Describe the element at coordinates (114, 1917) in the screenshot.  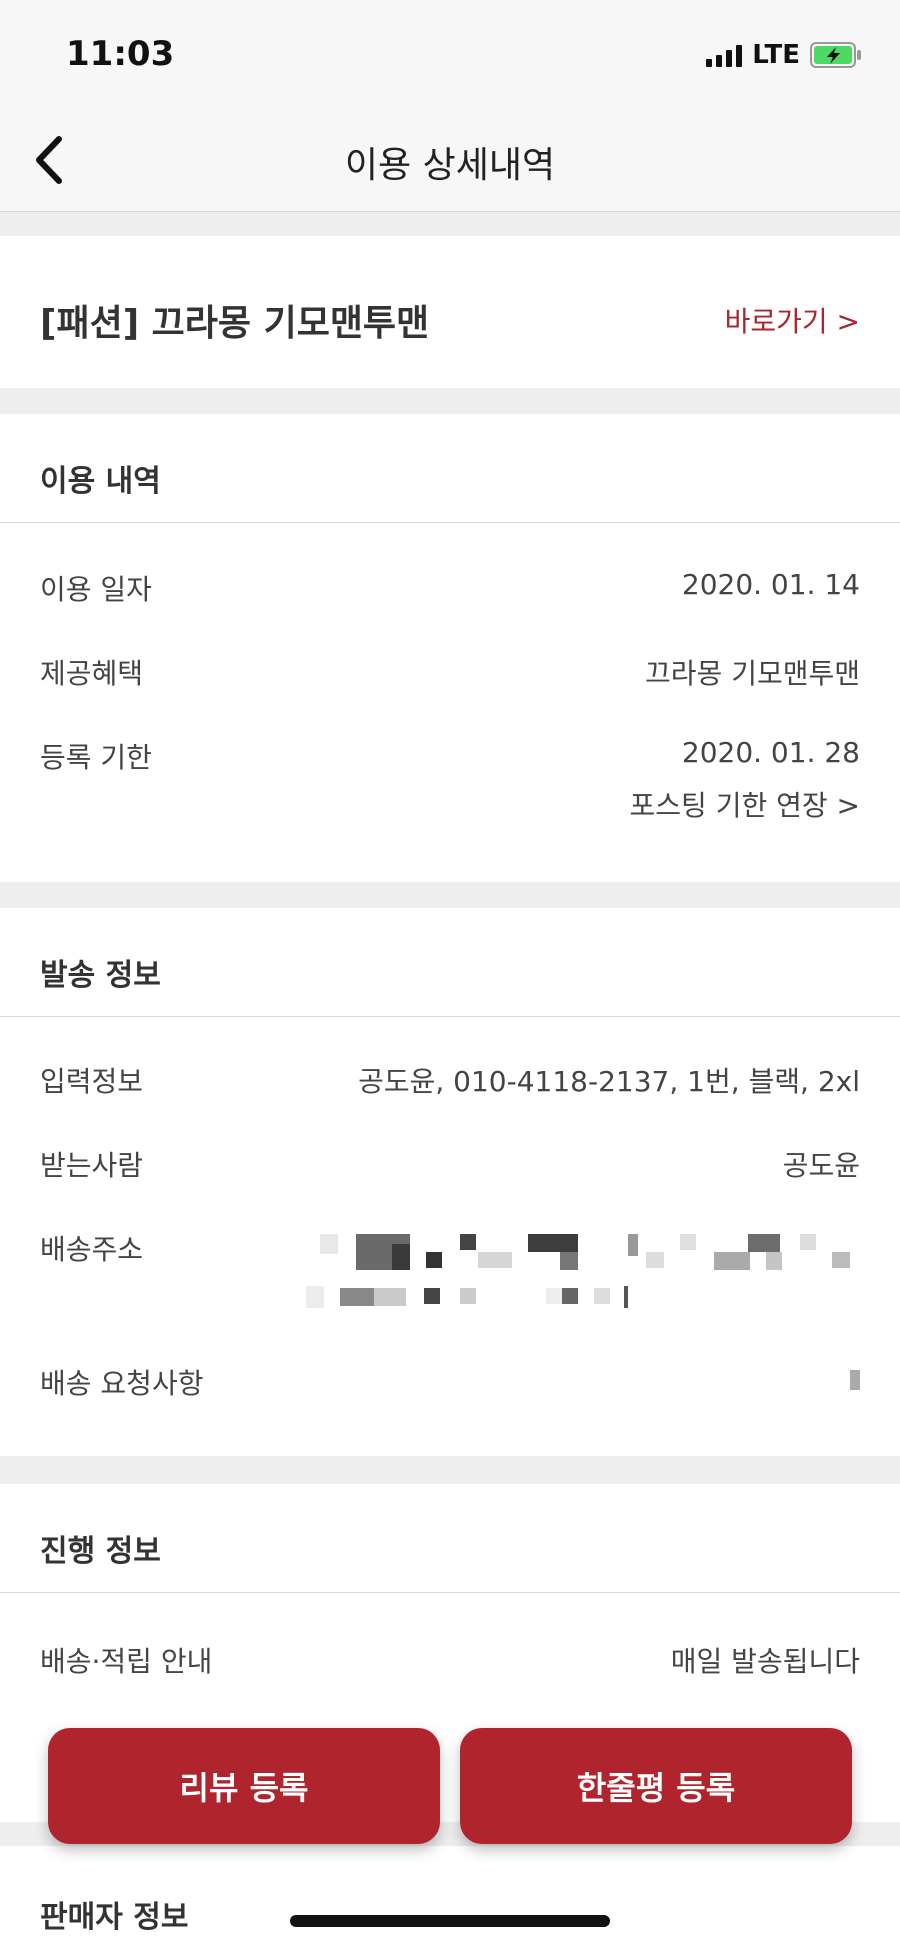
I see `seller-section-title: 판매자 정보` at that location.